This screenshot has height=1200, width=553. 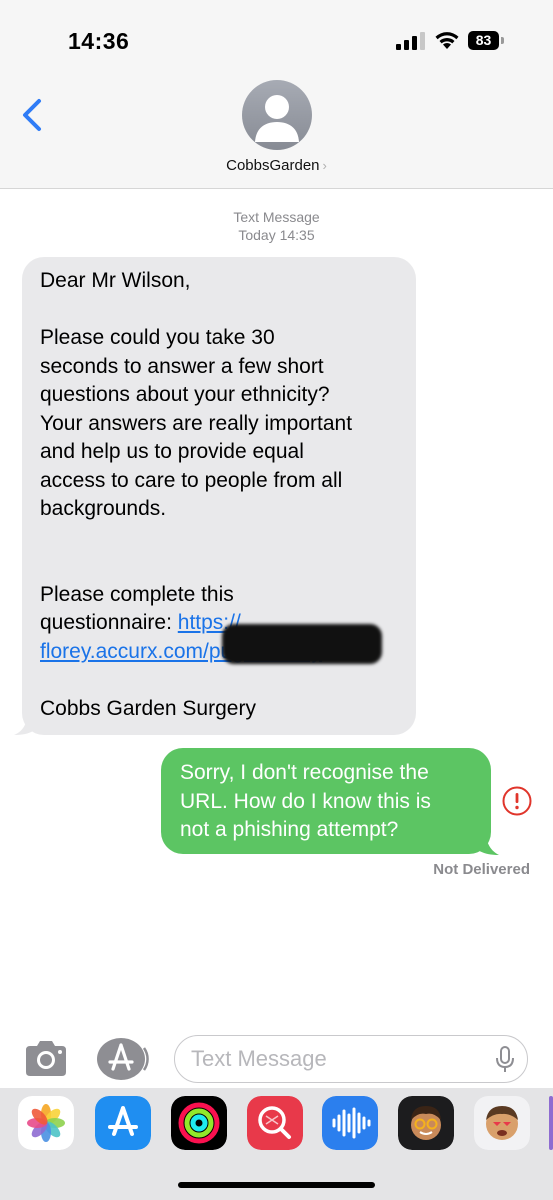 I want to click on camera-icon, so click(x=46, y=1059).